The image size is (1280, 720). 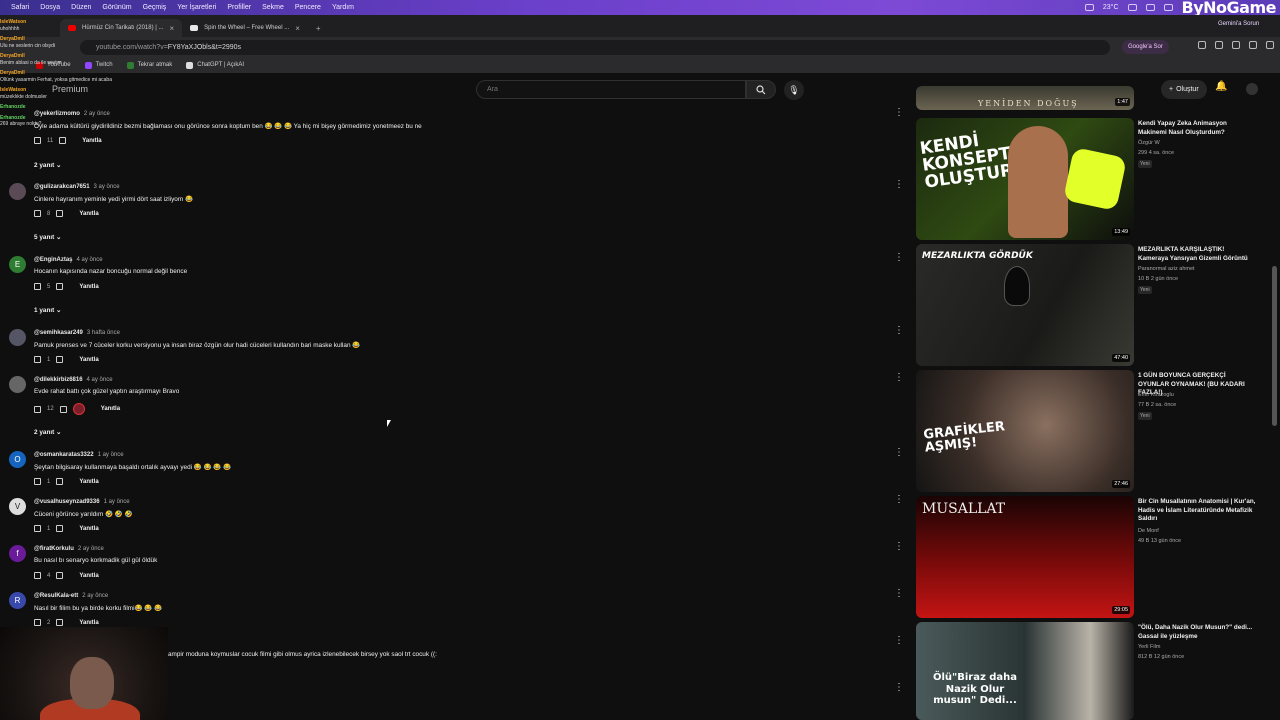 What do you see at coordinates (794, 90) in the screenshot?
I see `voice-search-button: 🎙` at bounding box center [794, 90].